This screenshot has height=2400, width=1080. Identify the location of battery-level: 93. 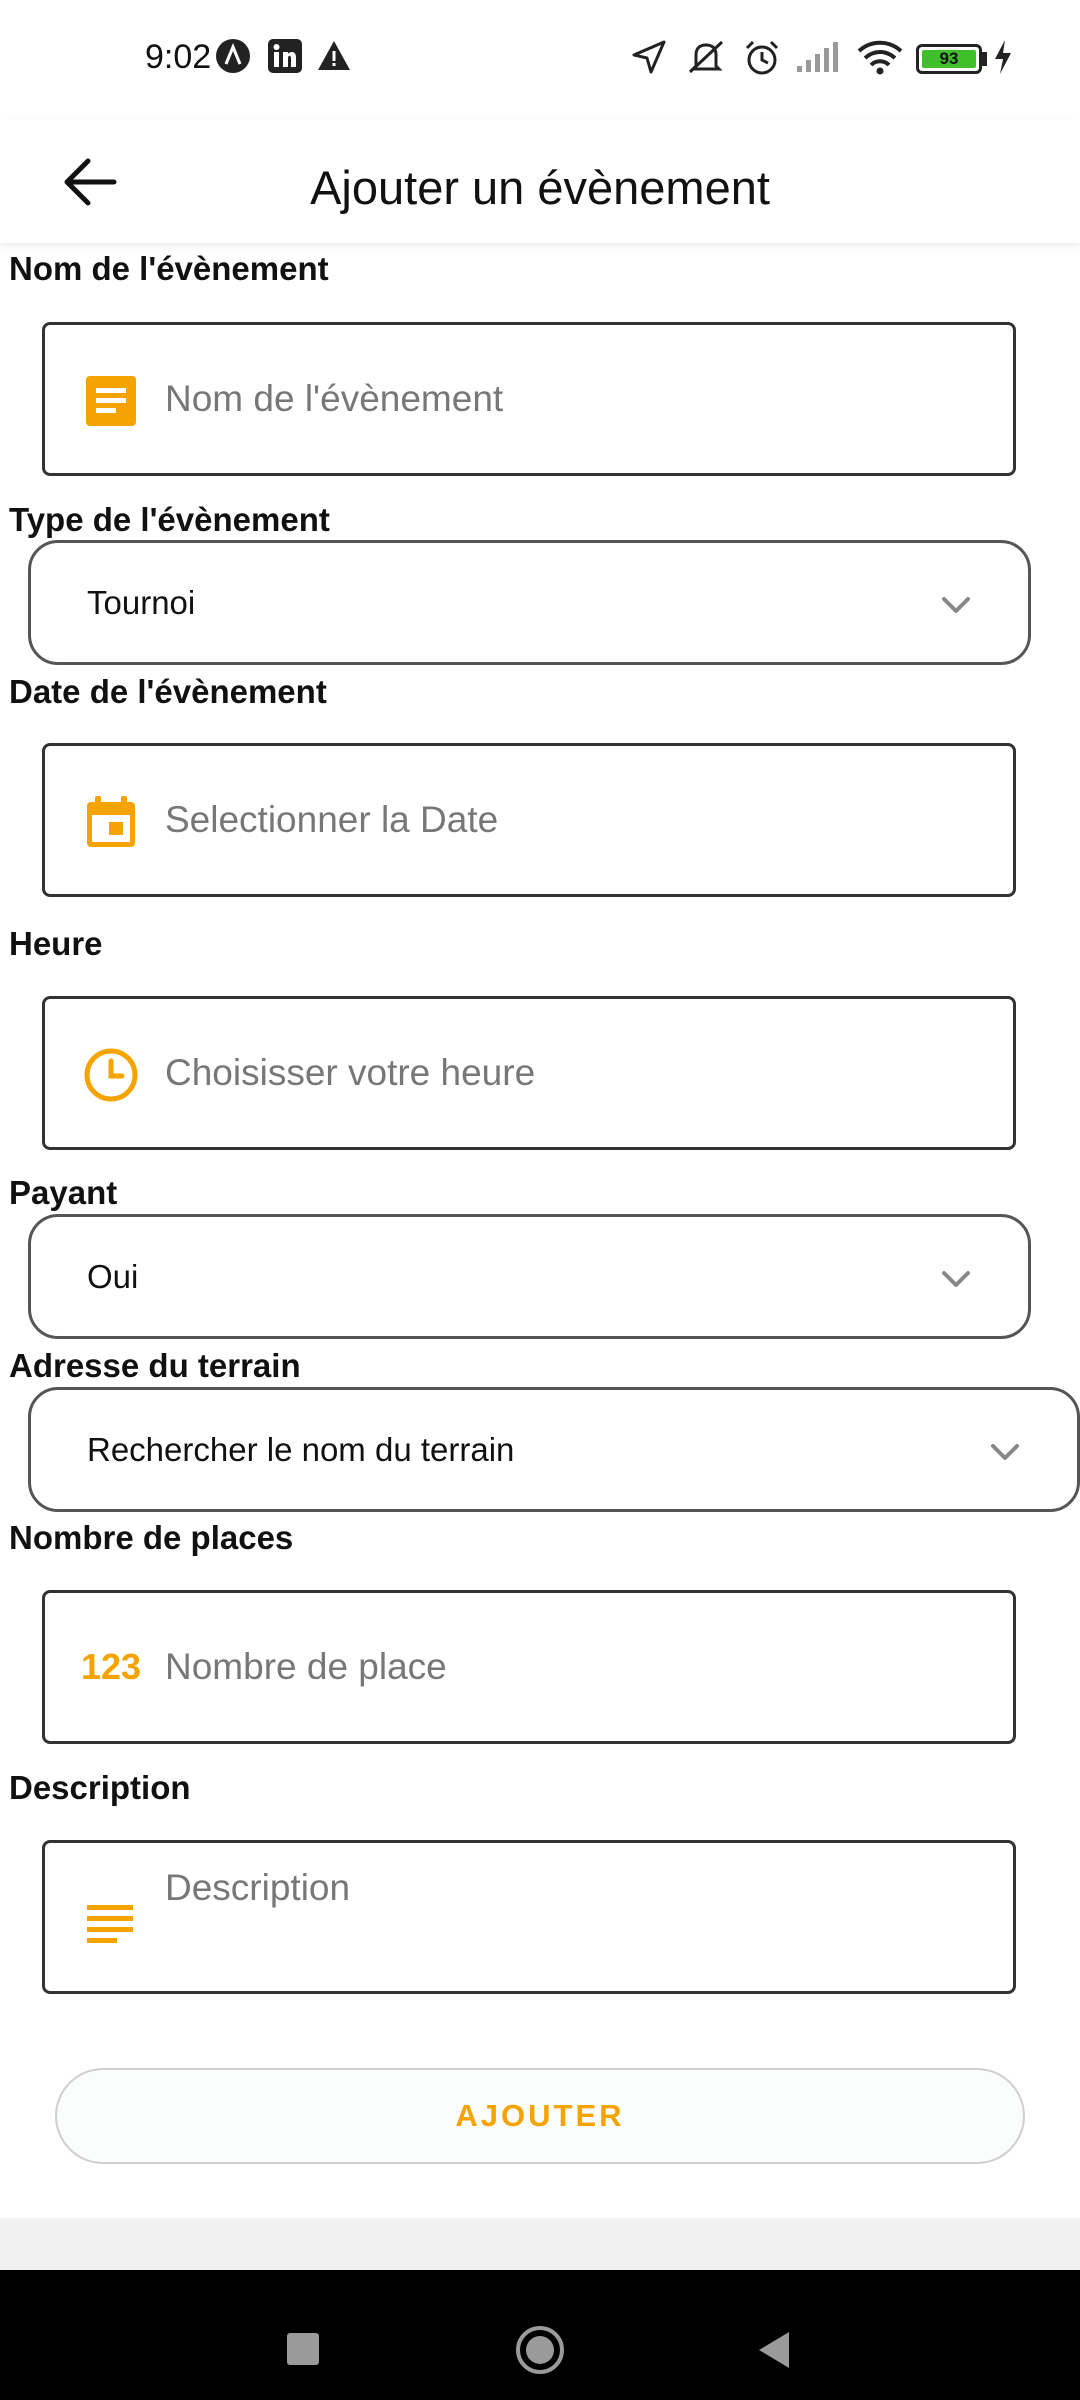
(949, 58).